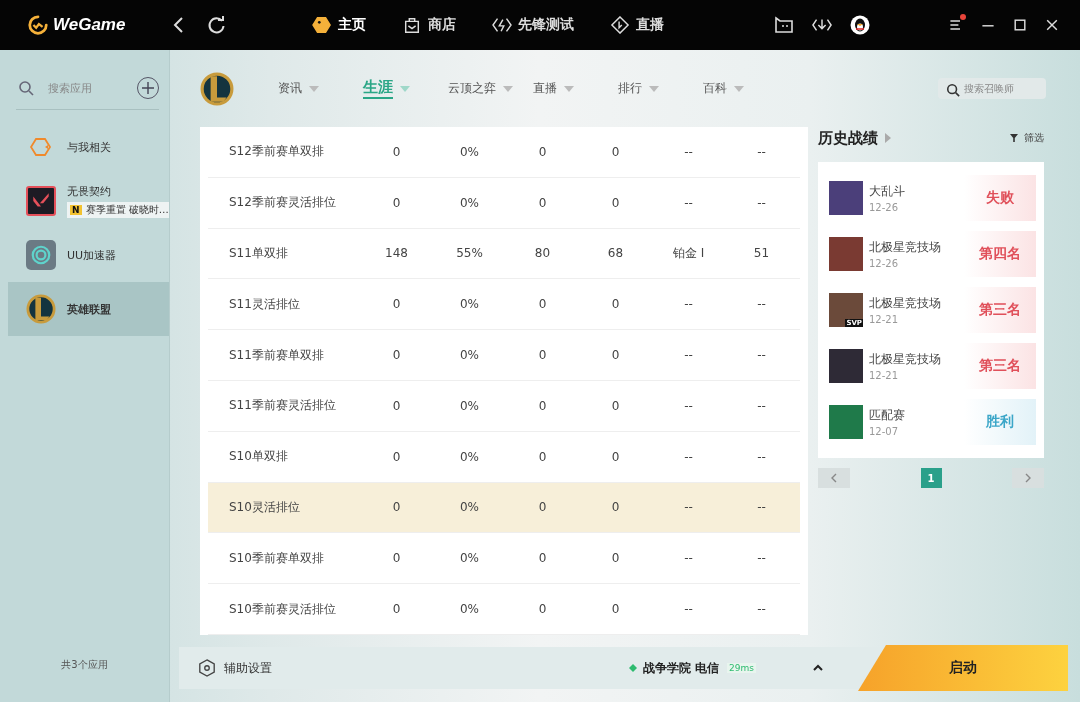 The width and height of the screenshot is (1080, 702). I want to click on filter-icon, so click(1014, 138).